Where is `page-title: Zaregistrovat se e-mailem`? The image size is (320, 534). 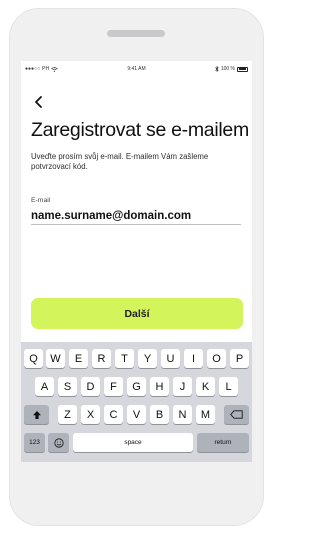 page-title: Zaregistrovat se e-mailem is located at coordinates (140, 130).